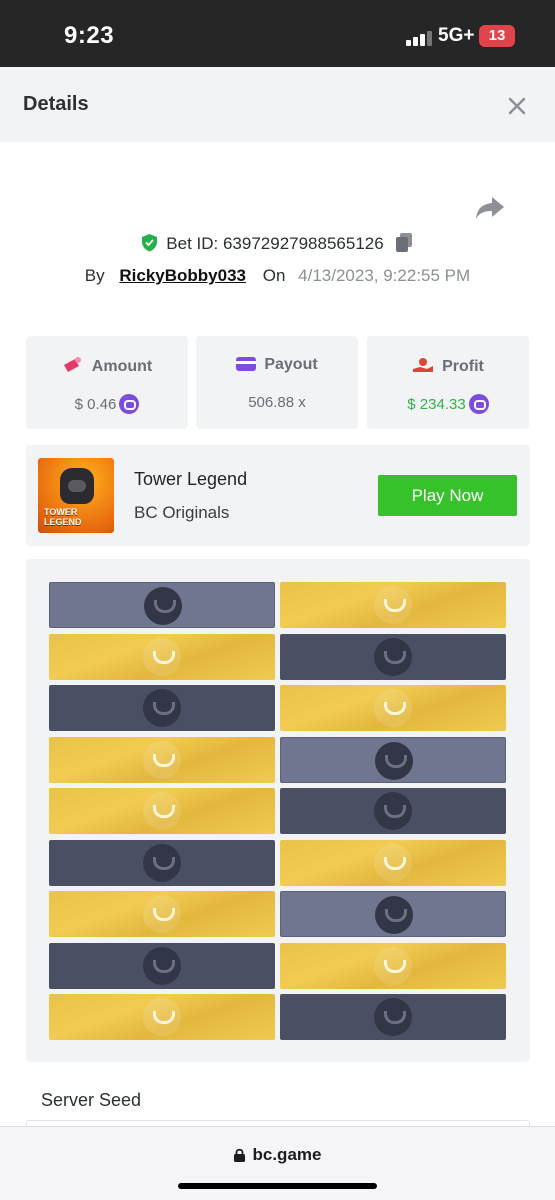  Describe the element at coordinates (89, 35) in the screenshot. I see `status-time: 9:23` at that location.